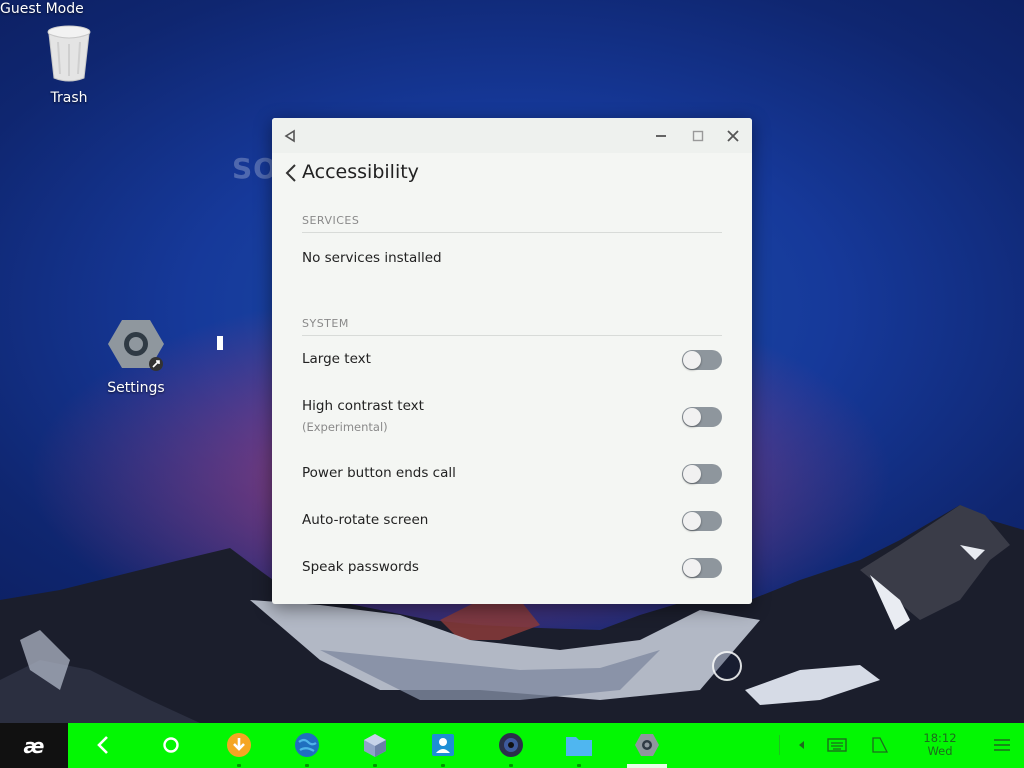 This screenshot has width=1024, height=768. I want to click on close-icon, so click(733, 136).